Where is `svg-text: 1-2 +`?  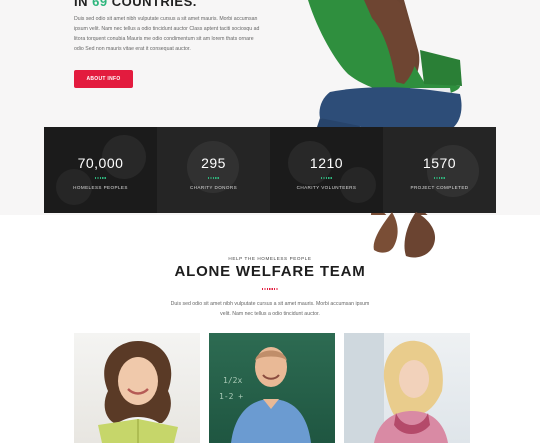 svg-text: 1-2 + is located at coordinates (231, 396).